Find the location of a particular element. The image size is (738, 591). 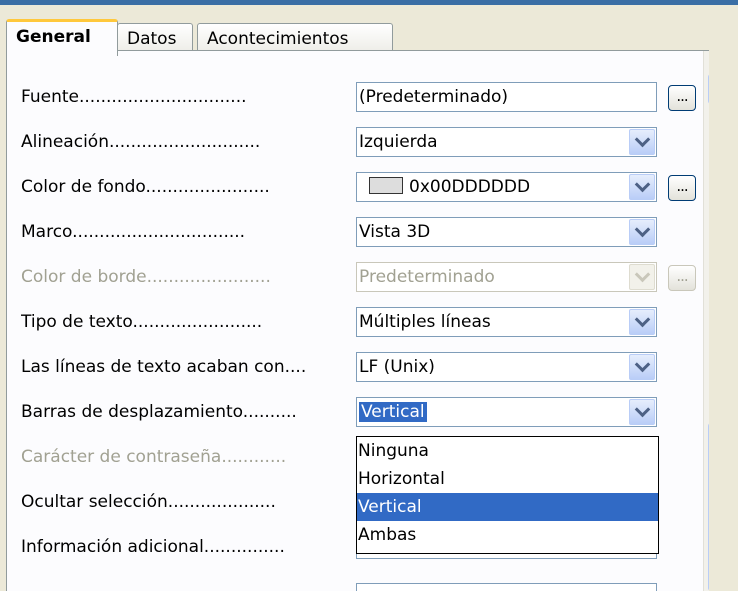

alineacion-dropdown-button is located at coordinates (642, 142).